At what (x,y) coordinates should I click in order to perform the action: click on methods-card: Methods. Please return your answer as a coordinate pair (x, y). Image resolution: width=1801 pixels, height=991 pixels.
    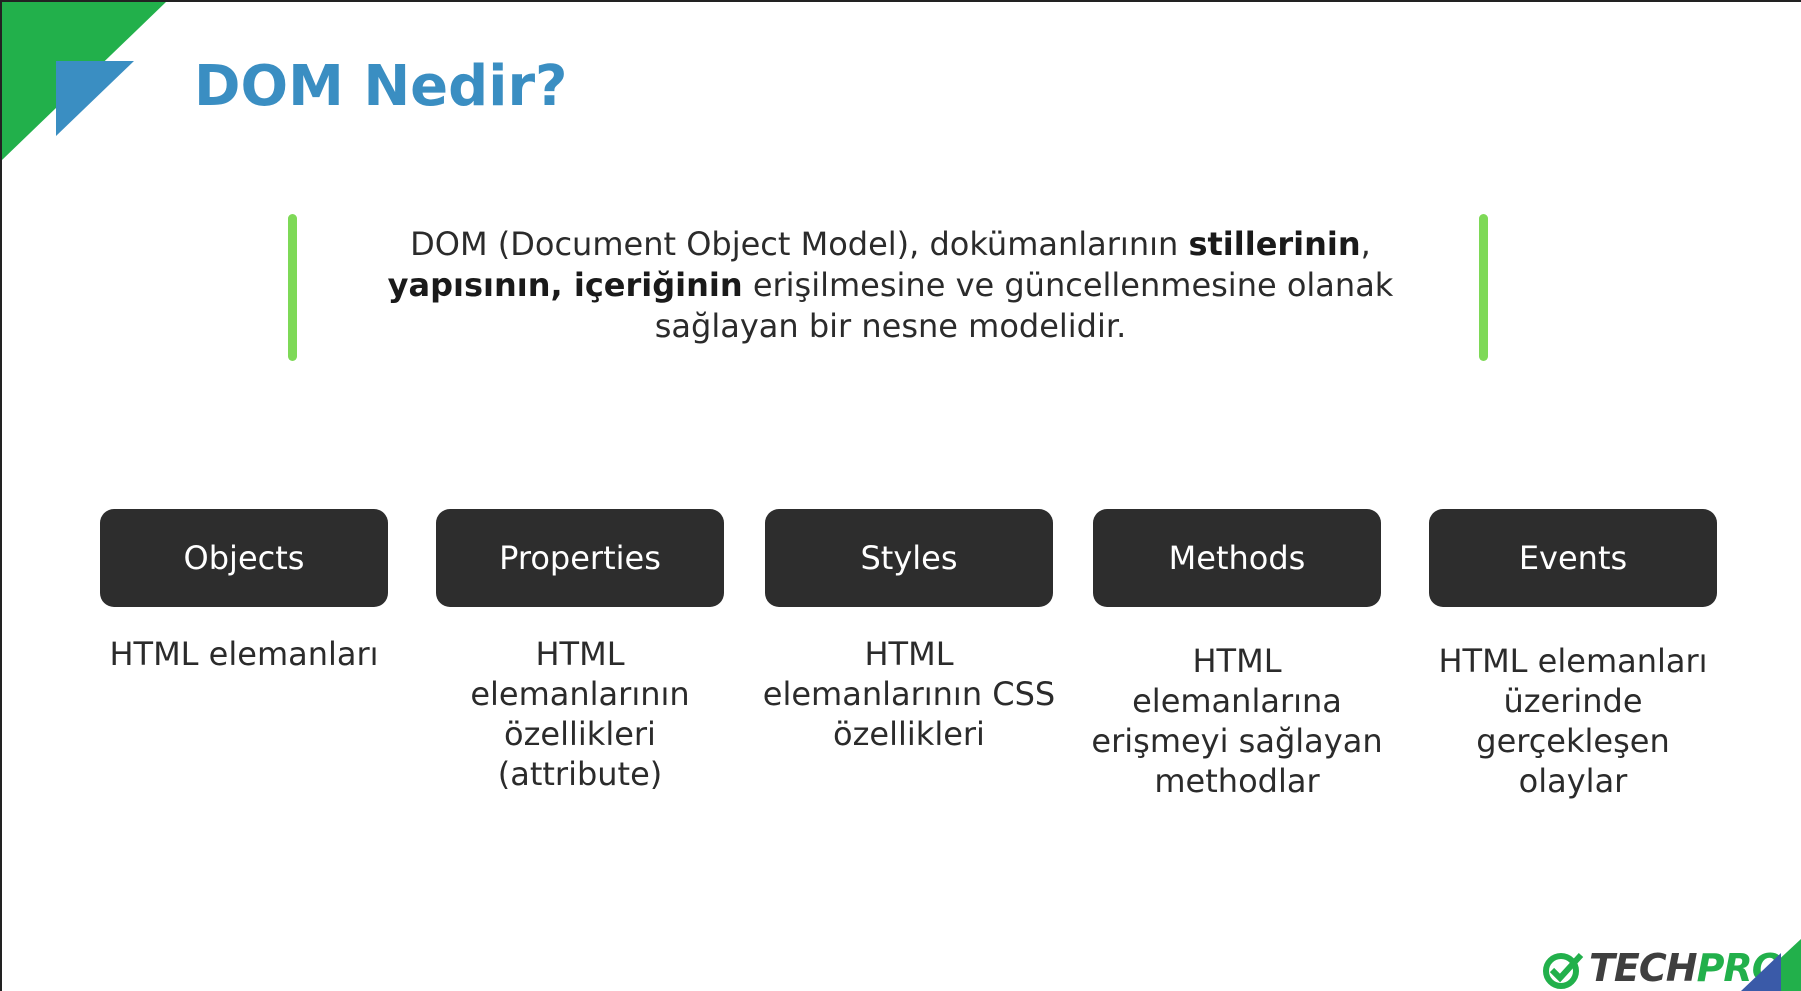
    Looking at the image, I should click on (1237, 558).